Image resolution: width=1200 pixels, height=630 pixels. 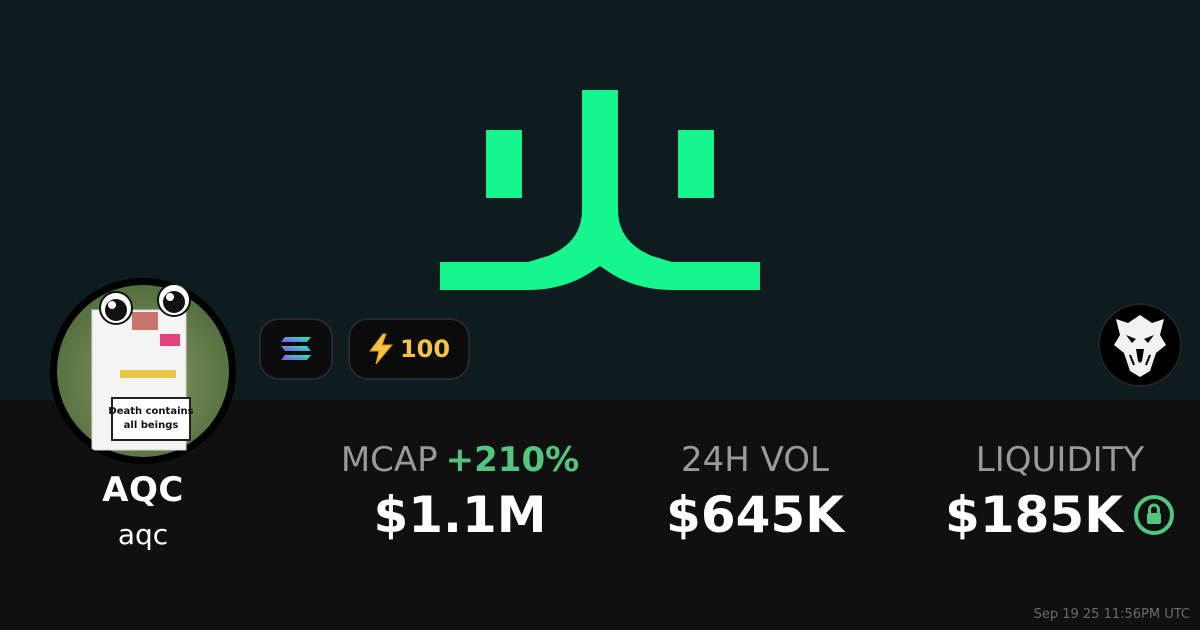 I want to click on market-cap-stat: MCAP +210% $1.1M, so click(x=460, y=492).